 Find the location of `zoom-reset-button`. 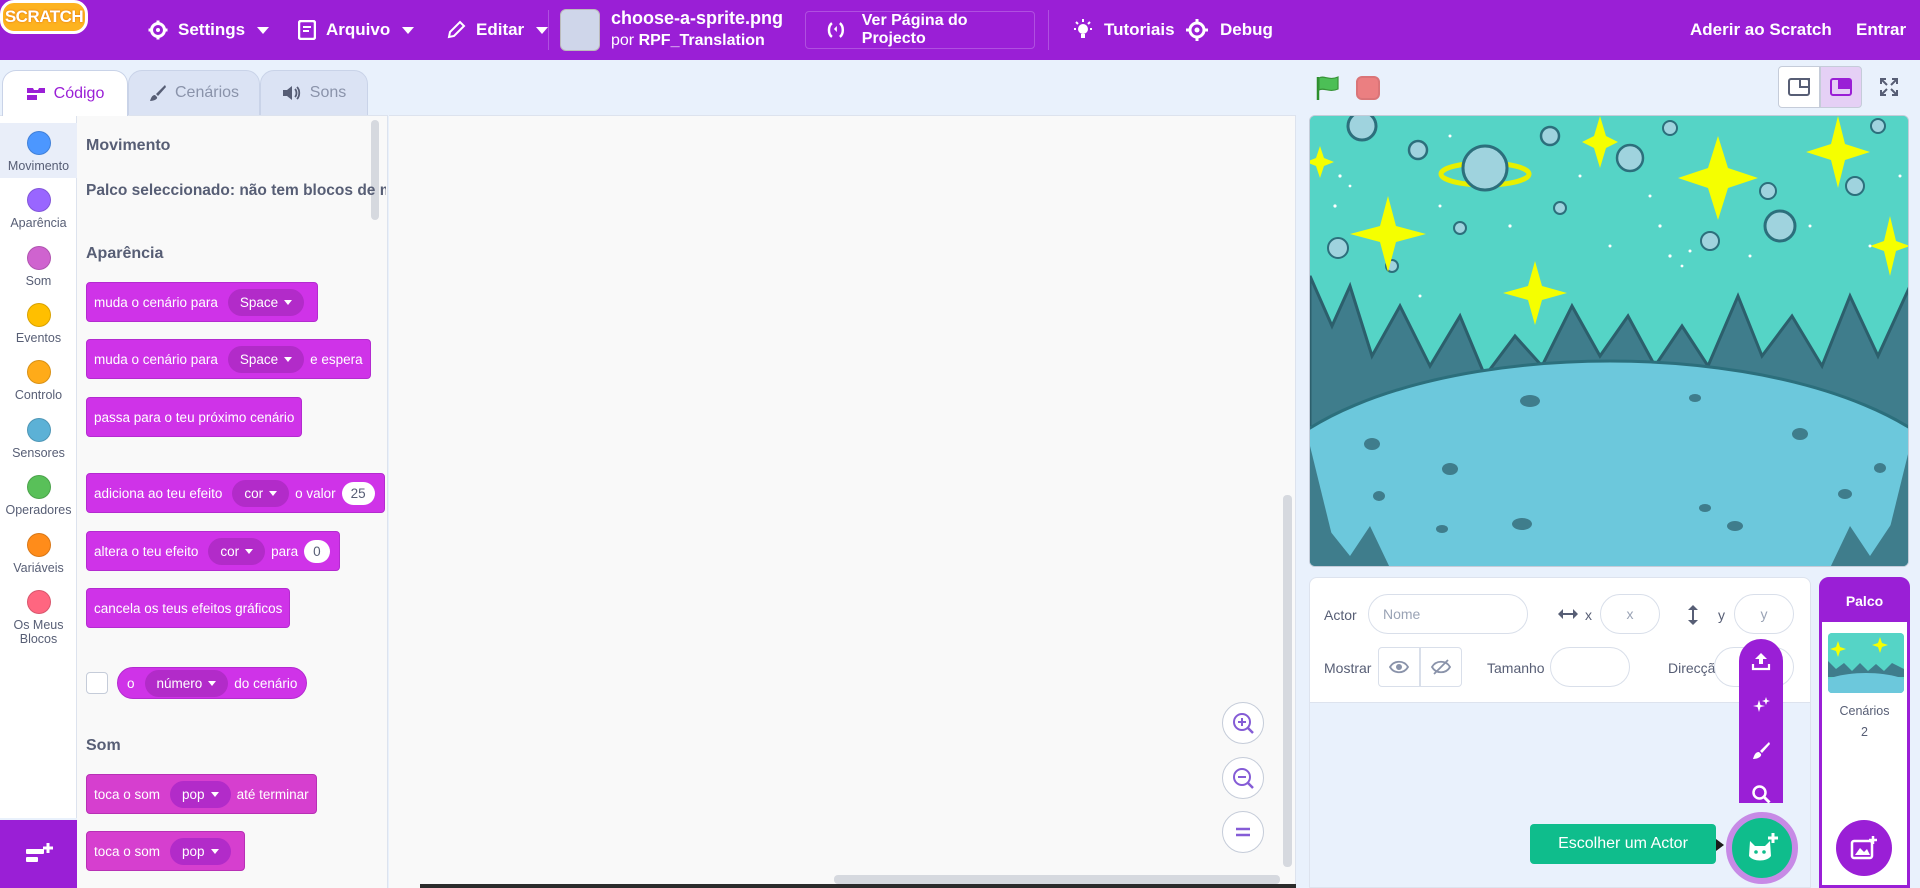

zoom-reset-button is located at coordinates (1243, 832).